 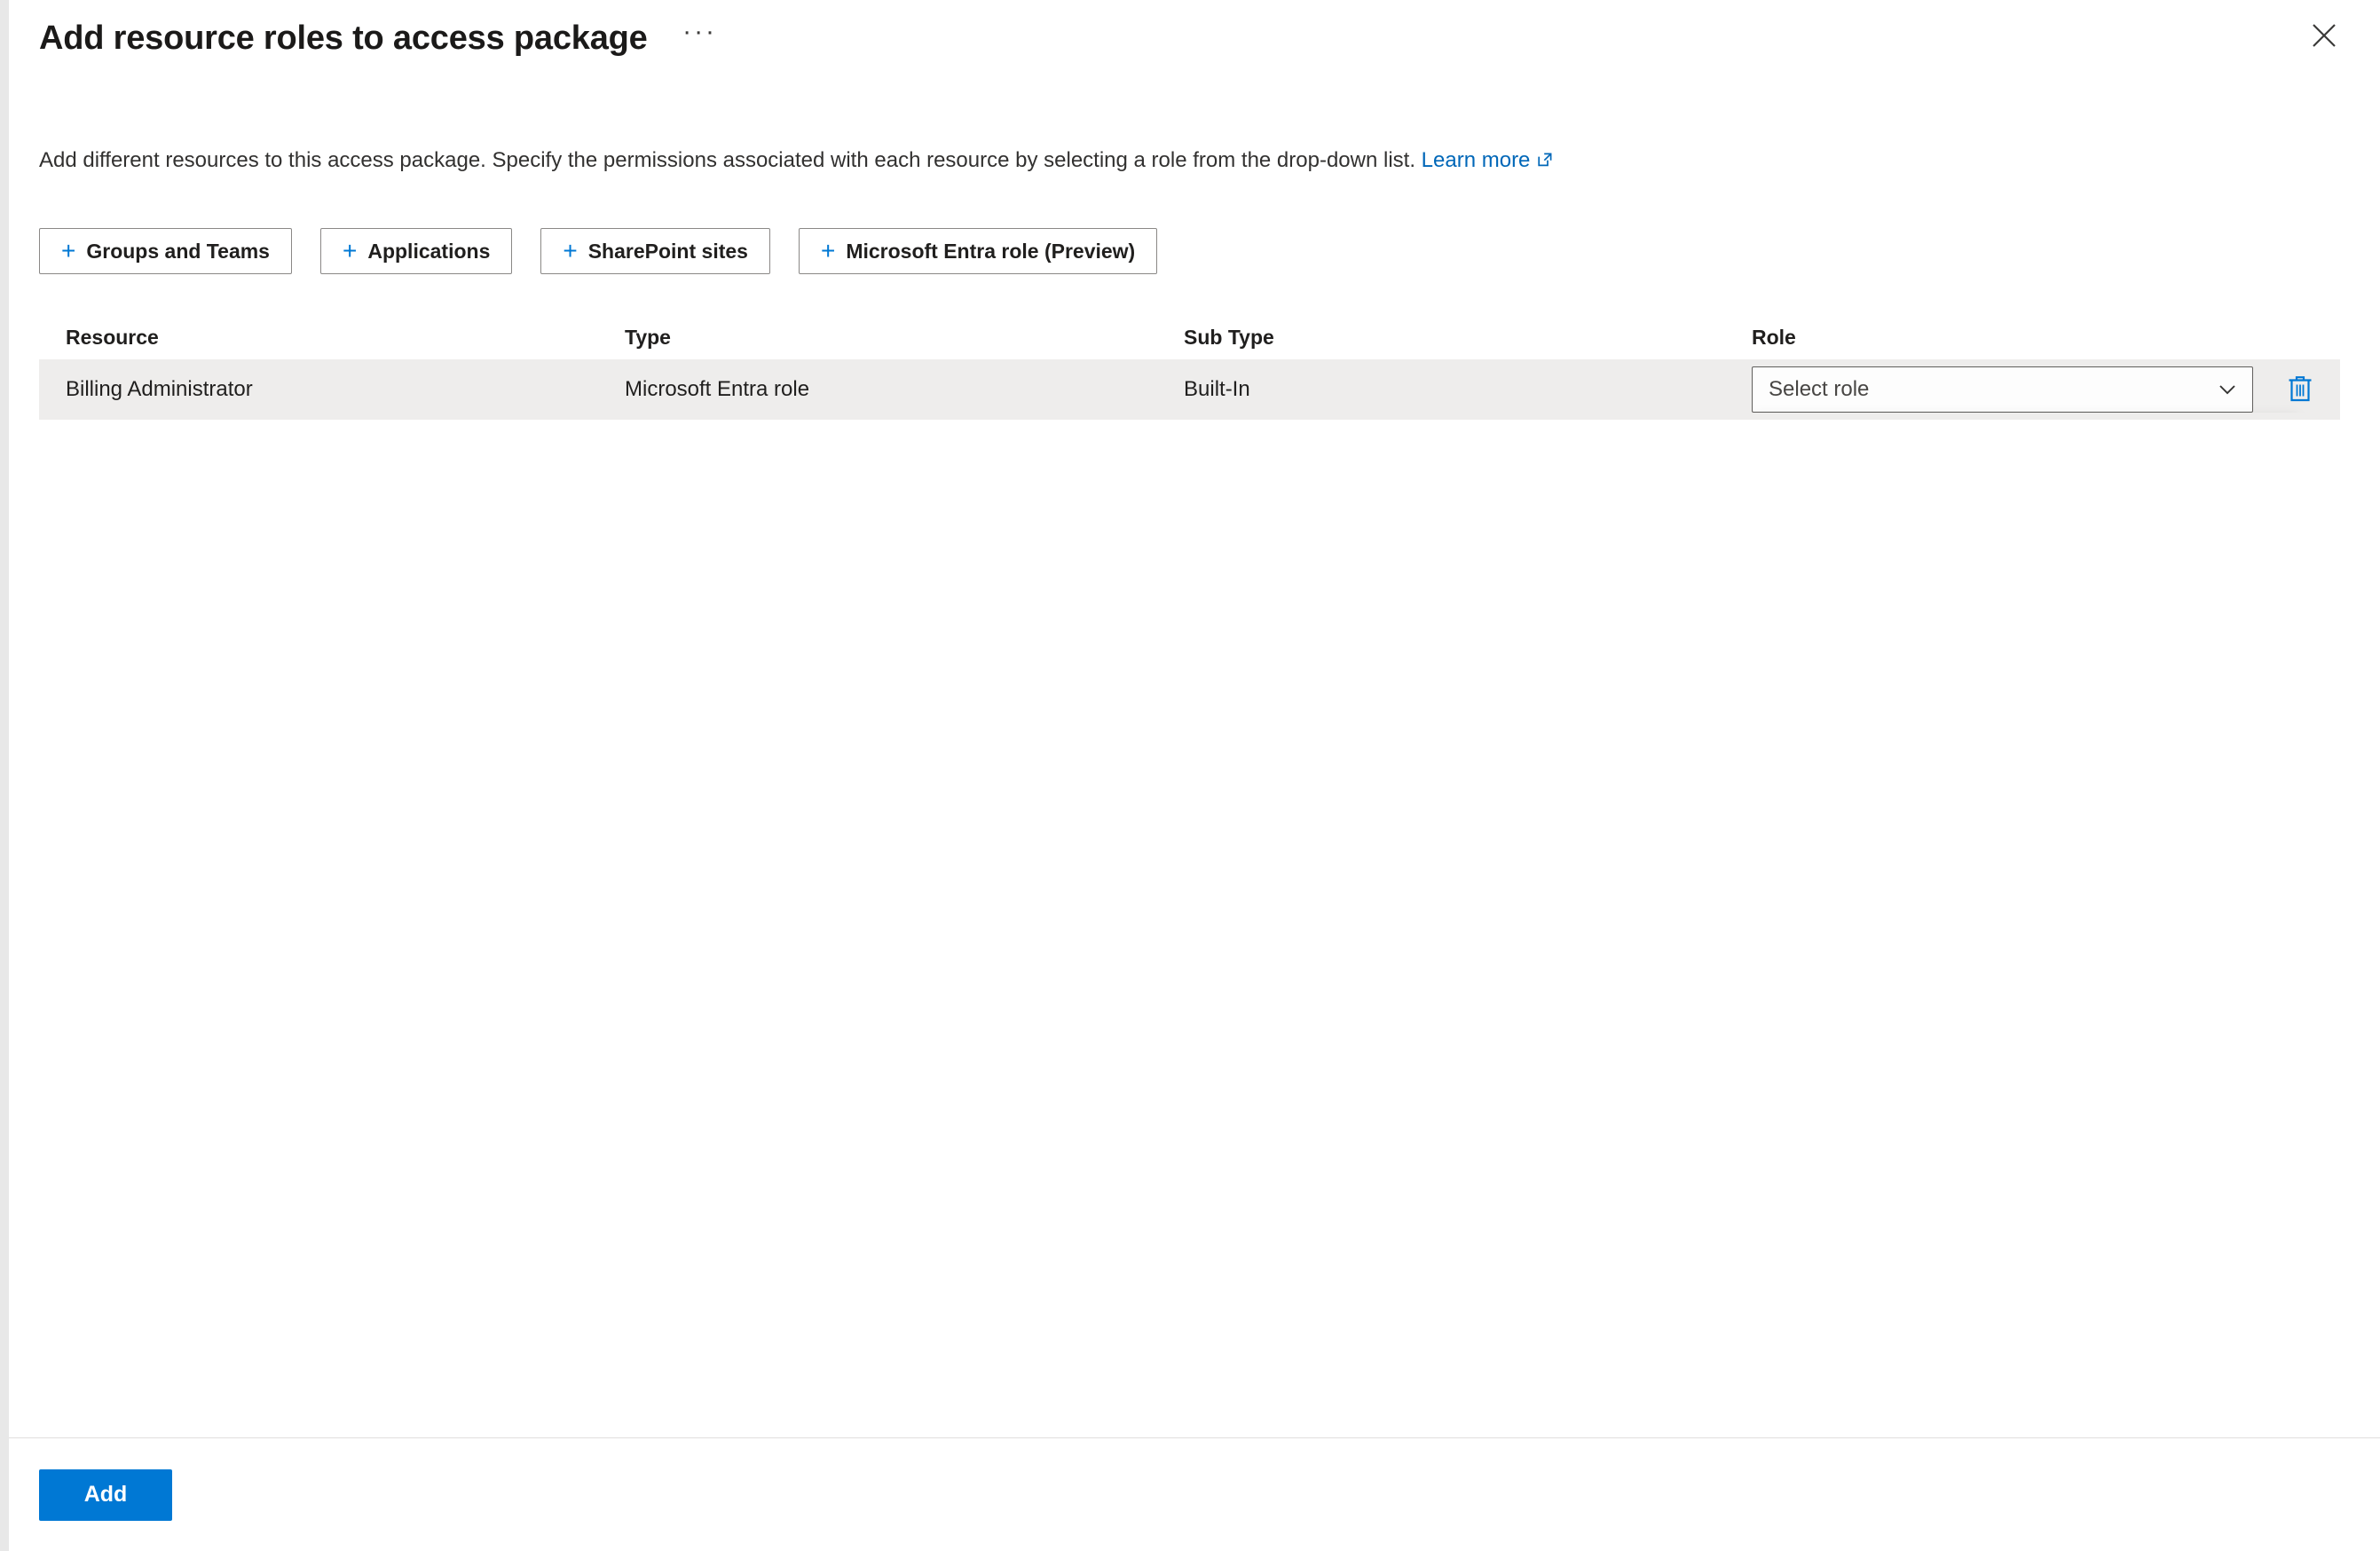 I want to click on column-header-role: Role, so click(x=1774, y=337).